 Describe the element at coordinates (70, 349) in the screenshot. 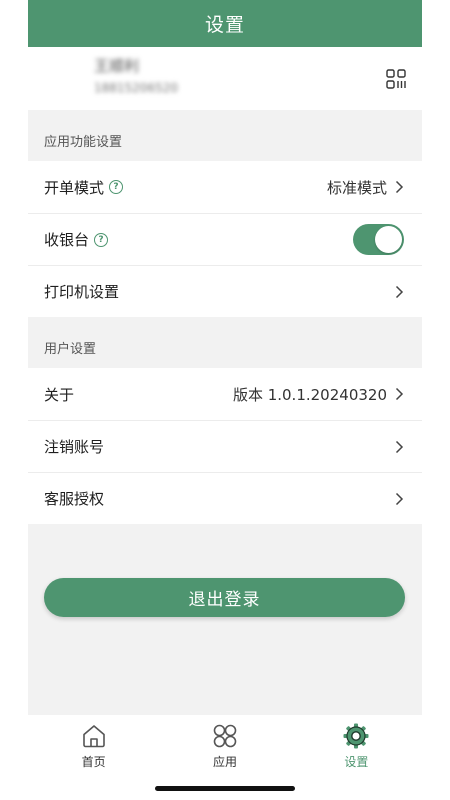

I see `section-title-user: 用户设置` at that location.